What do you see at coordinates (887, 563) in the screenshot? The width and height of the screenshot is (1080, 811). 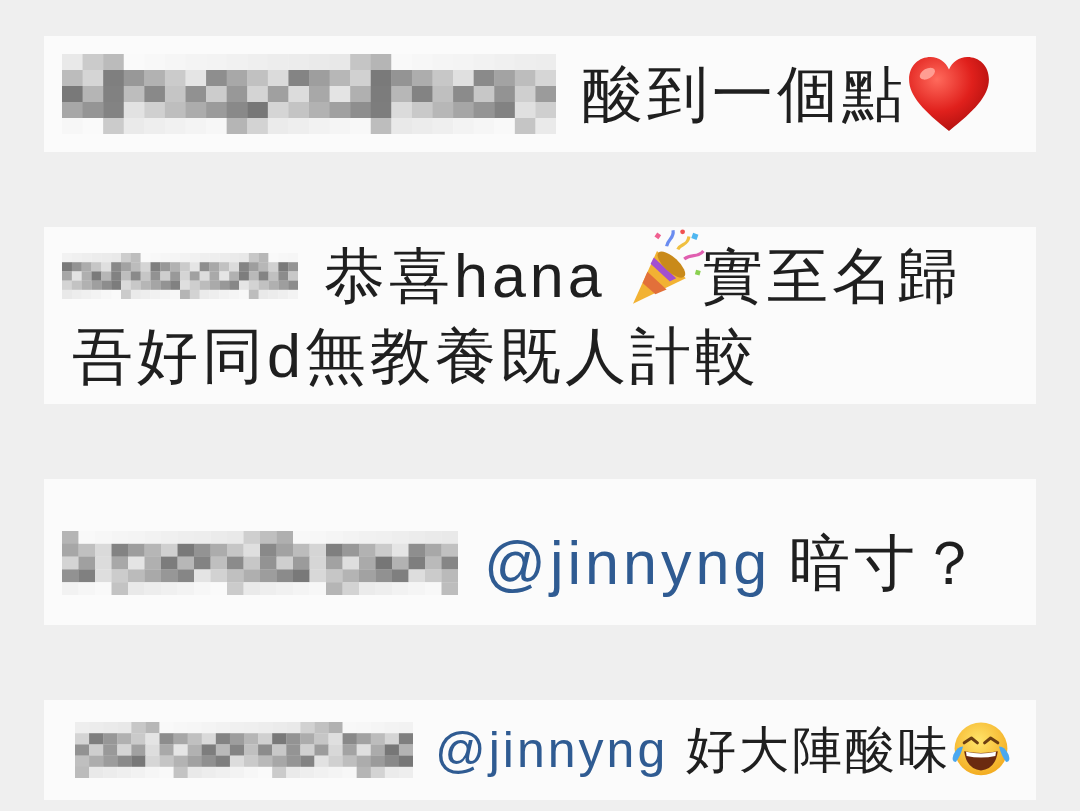 I see `comment-text: 暗寸？` at bounding box center [887, 563].